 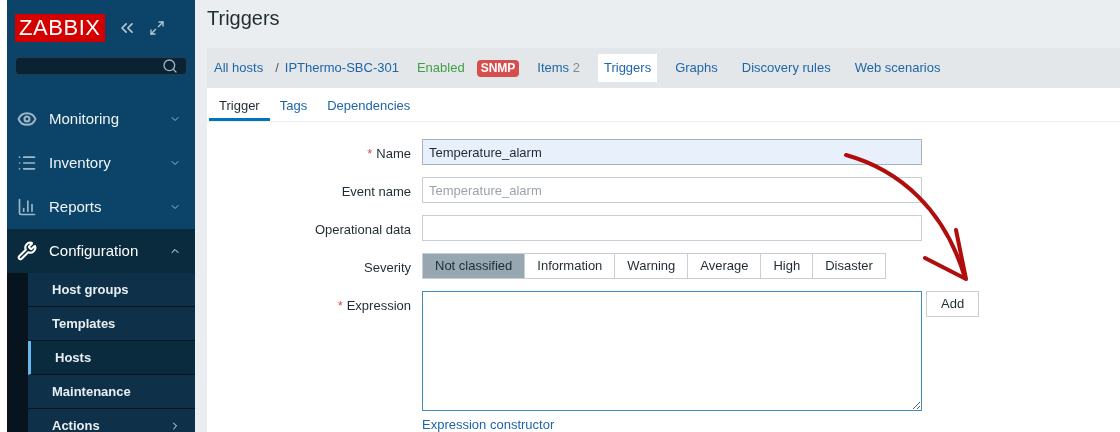 What do you see at coordinates (498, 68) in the screenshot?
I see `snmp-badge: SNMP` at bounding box center [498, 68].